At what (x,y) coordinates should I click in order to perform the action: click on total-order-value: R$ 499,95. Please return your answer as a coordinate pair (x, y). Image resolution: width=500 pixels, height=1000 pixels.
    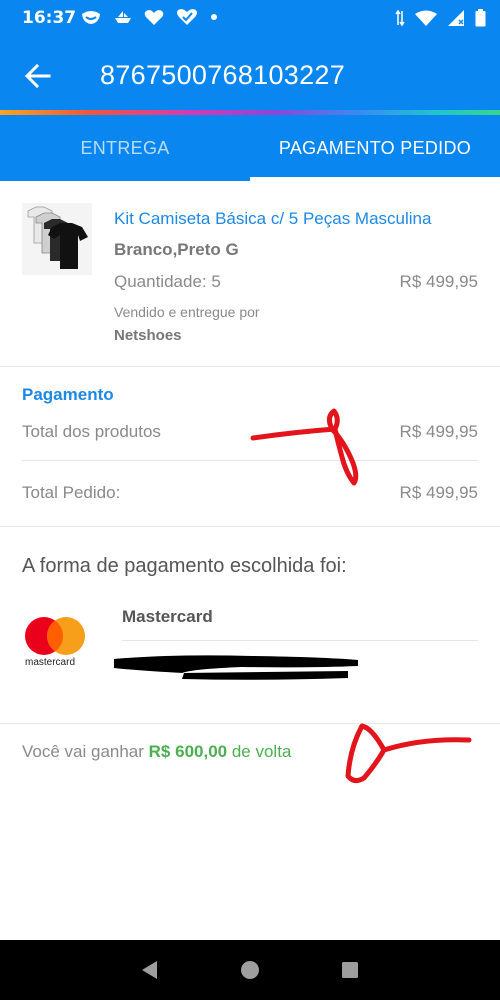
    Looking at the image, I should click on (438, 492).